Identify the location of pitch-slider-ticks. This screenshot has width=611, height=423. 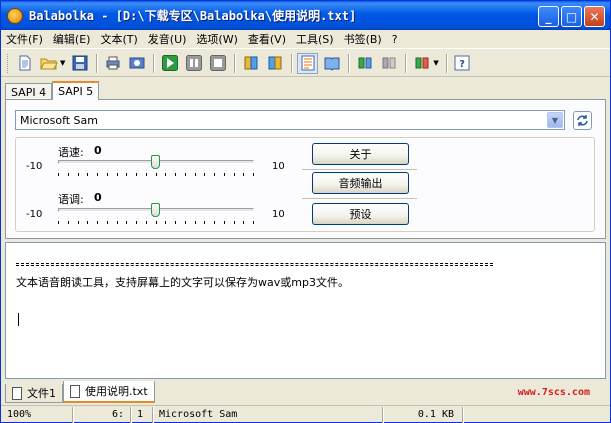
(156, 222).